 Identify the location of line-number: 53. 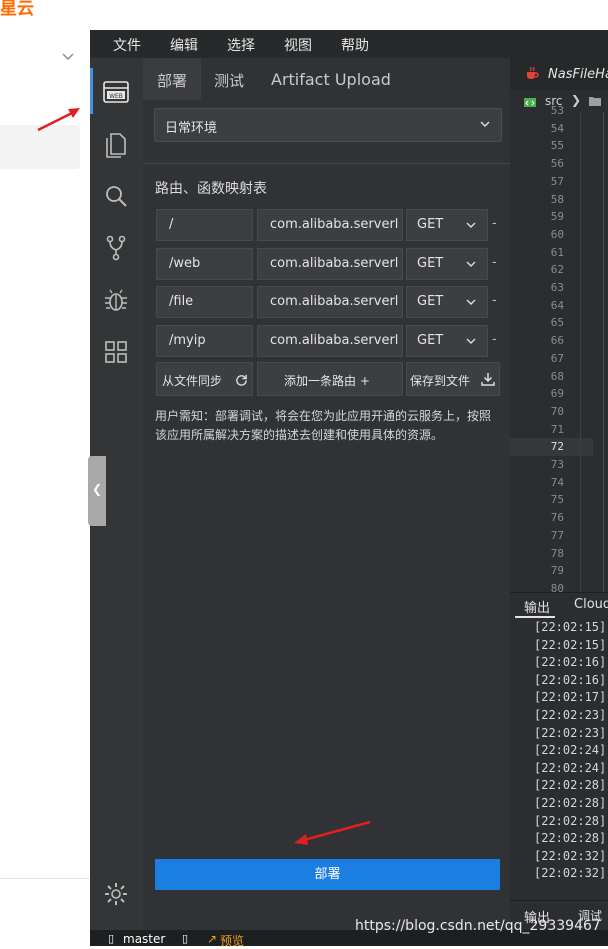
(557, 110).